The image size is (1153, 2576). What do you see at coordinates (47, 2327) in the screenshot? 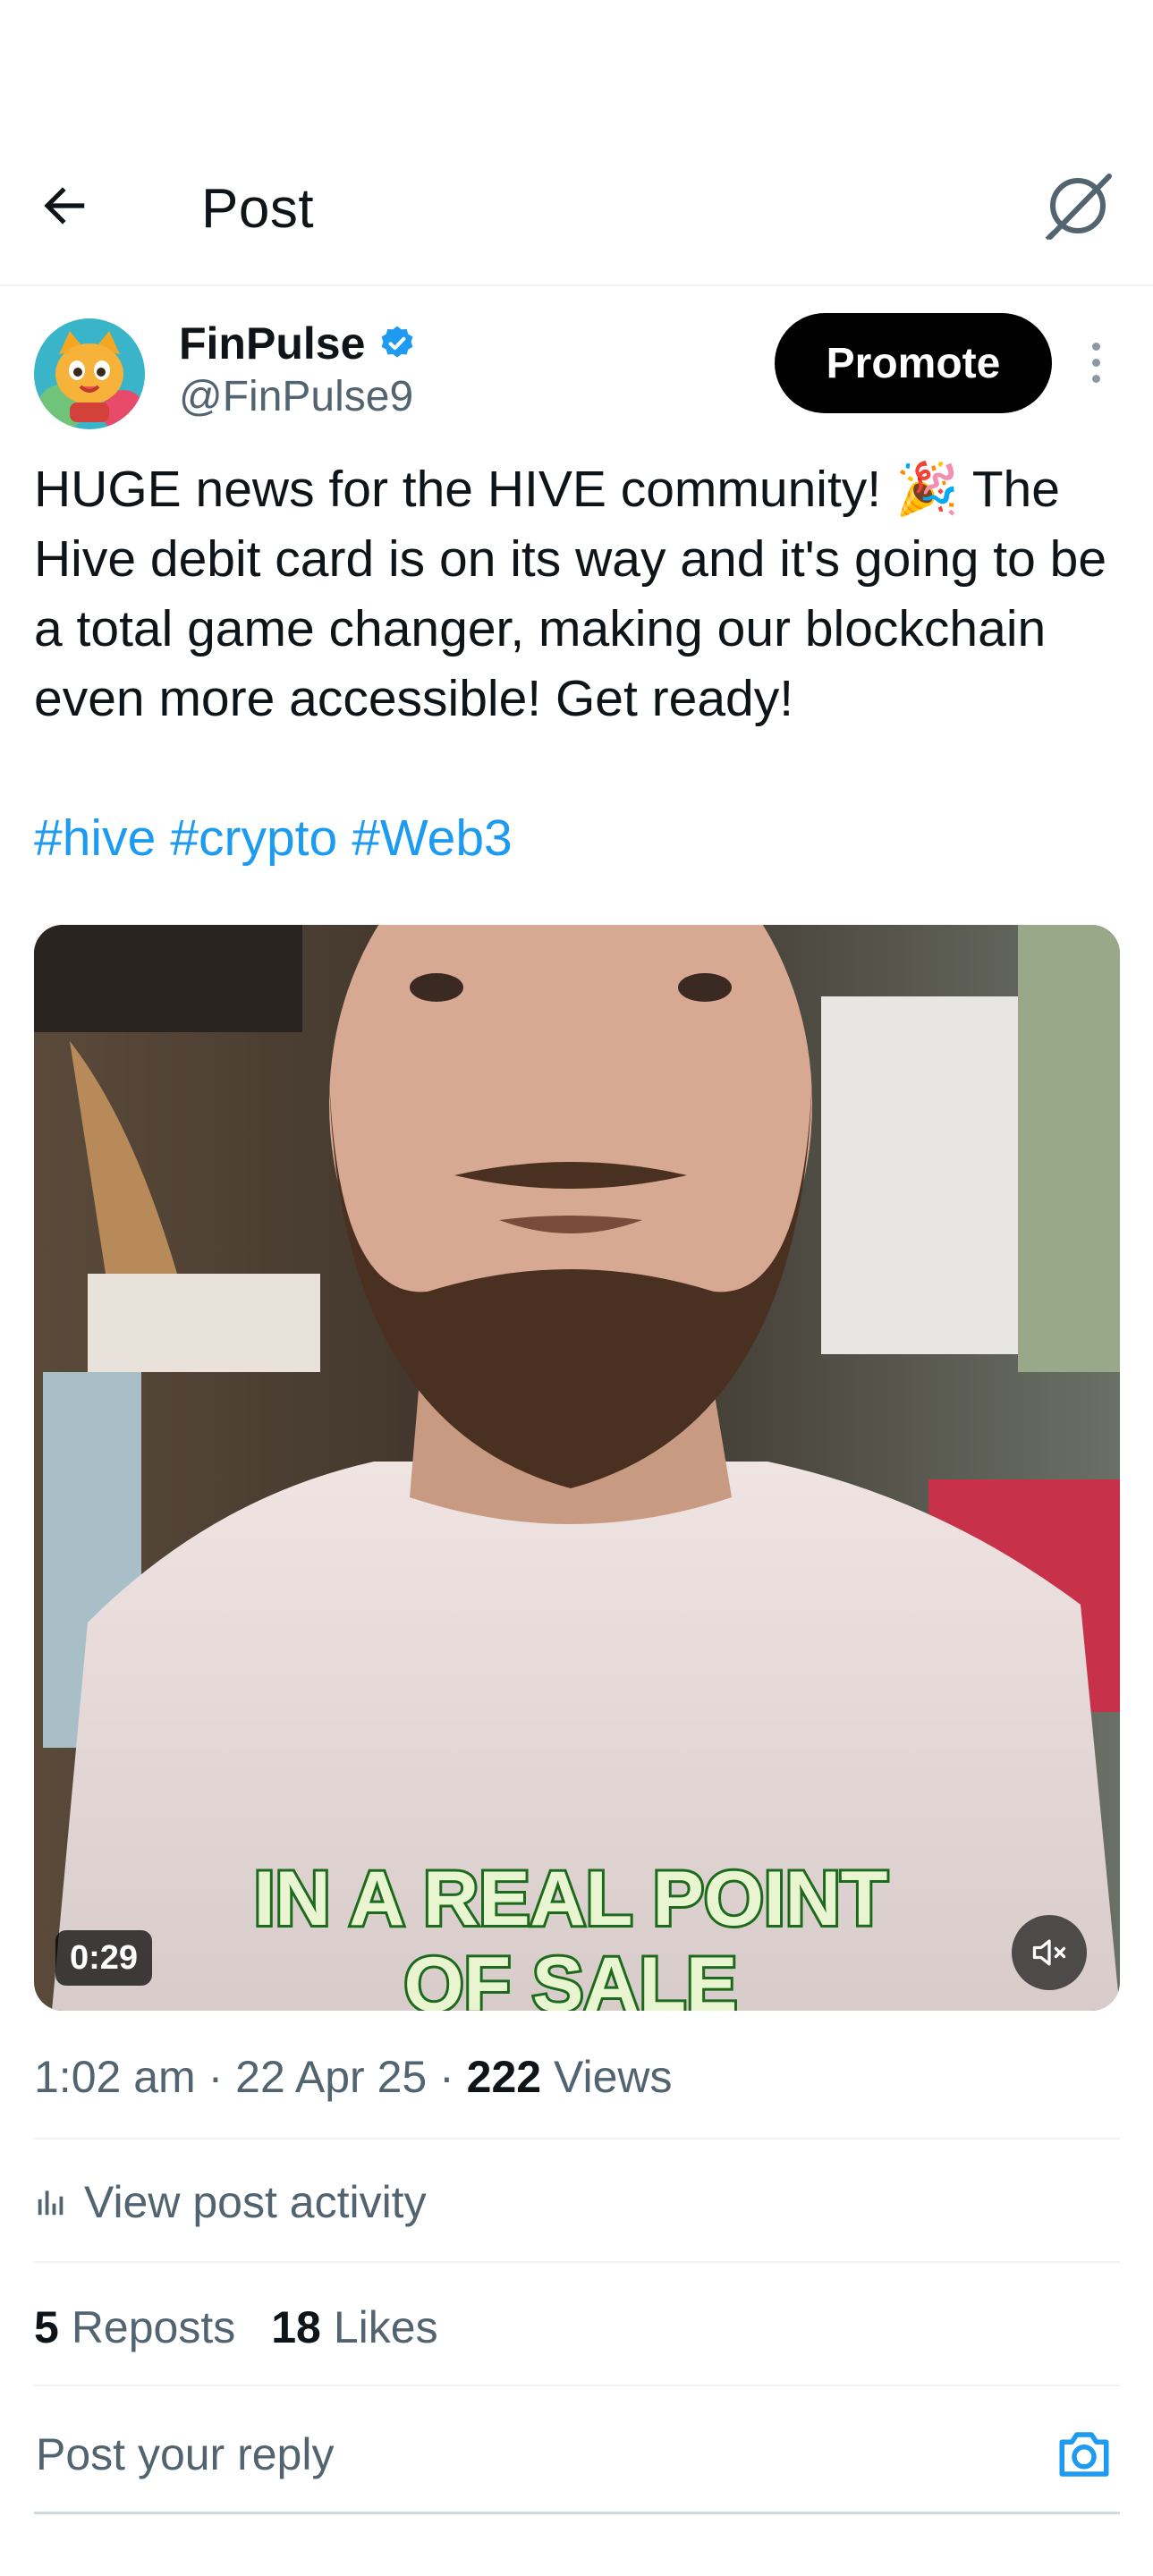
I see `reposts-count: 5` at bounding box center [47, 2327].